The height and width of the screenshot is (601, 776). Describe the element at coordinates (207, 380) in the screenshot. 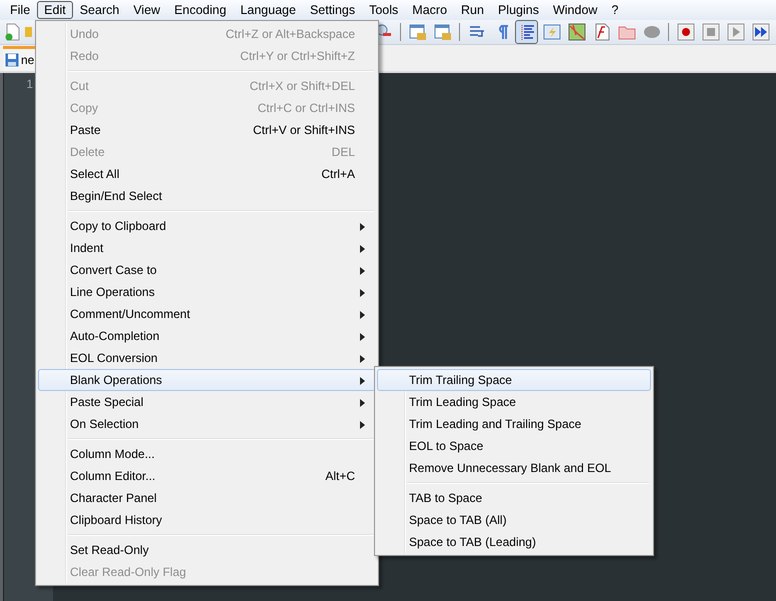

I see `menu-item: Blank Operations` at that location.